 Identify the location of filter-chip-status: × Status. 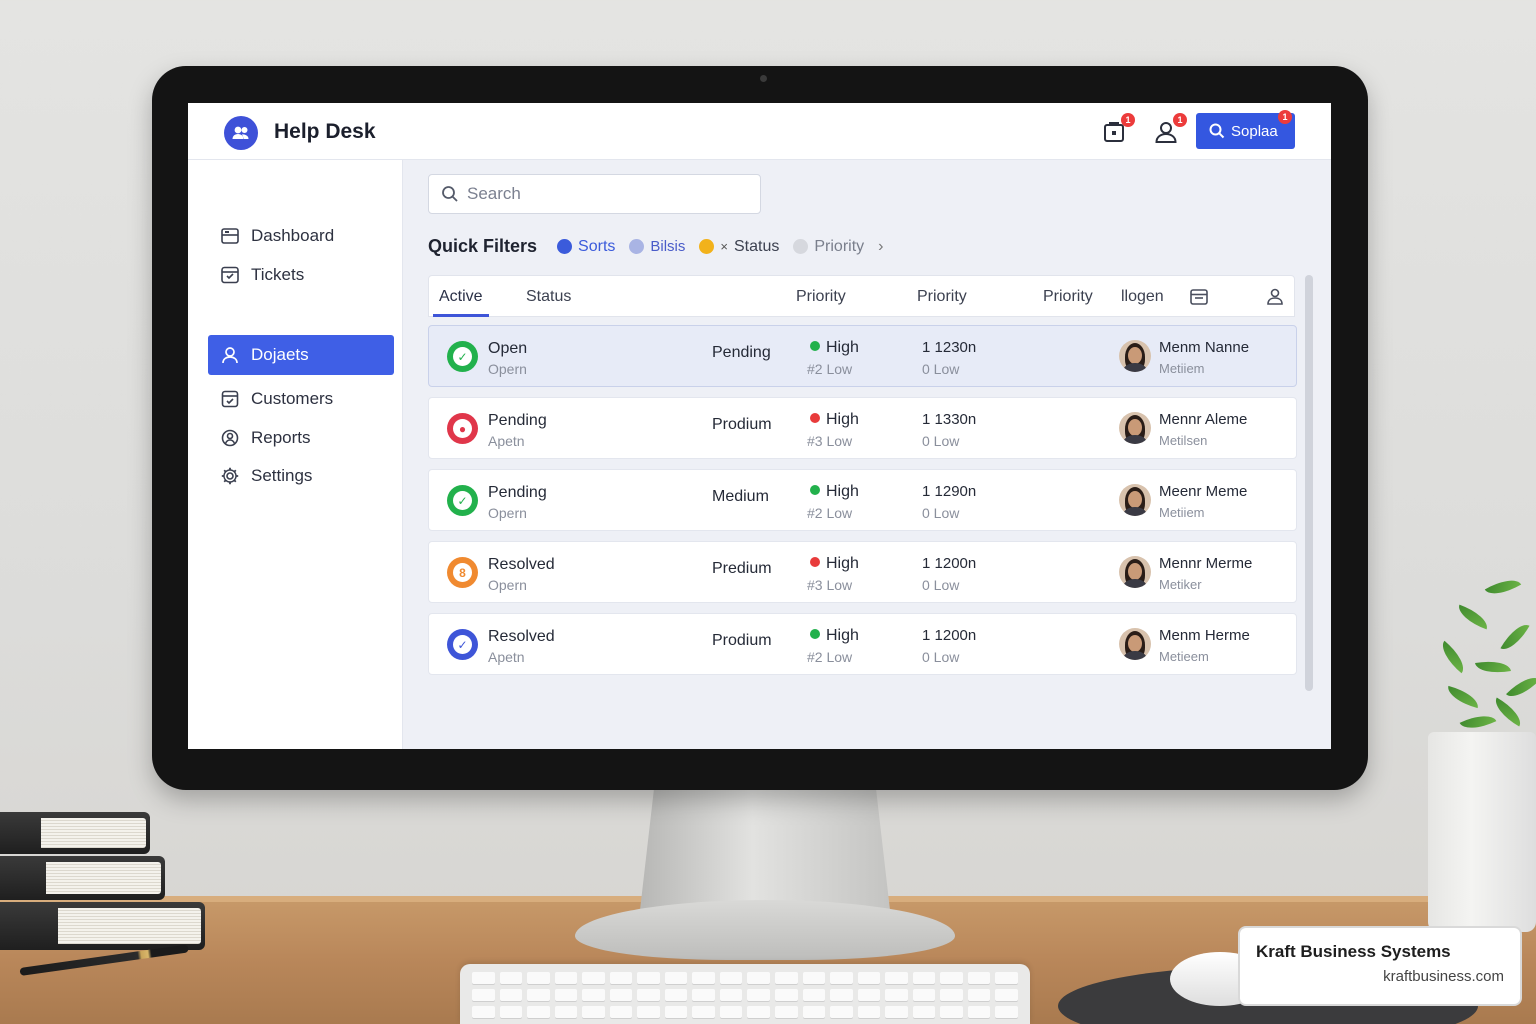
(739, 247).